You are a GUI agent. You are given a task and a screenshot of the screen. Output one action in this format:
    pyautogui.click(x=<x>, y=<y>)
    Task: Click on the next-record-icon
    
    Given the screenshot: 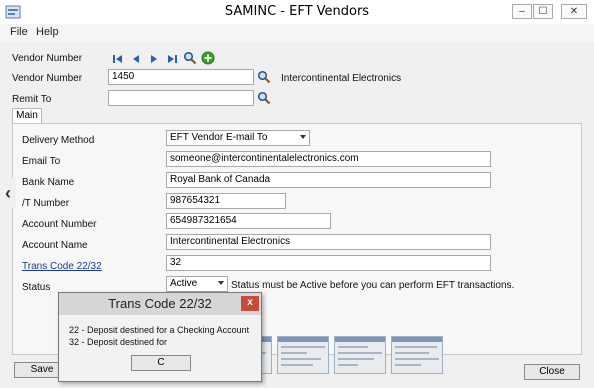 What is the action you would take?
    pyautogui.click(x=154, y=59)
    